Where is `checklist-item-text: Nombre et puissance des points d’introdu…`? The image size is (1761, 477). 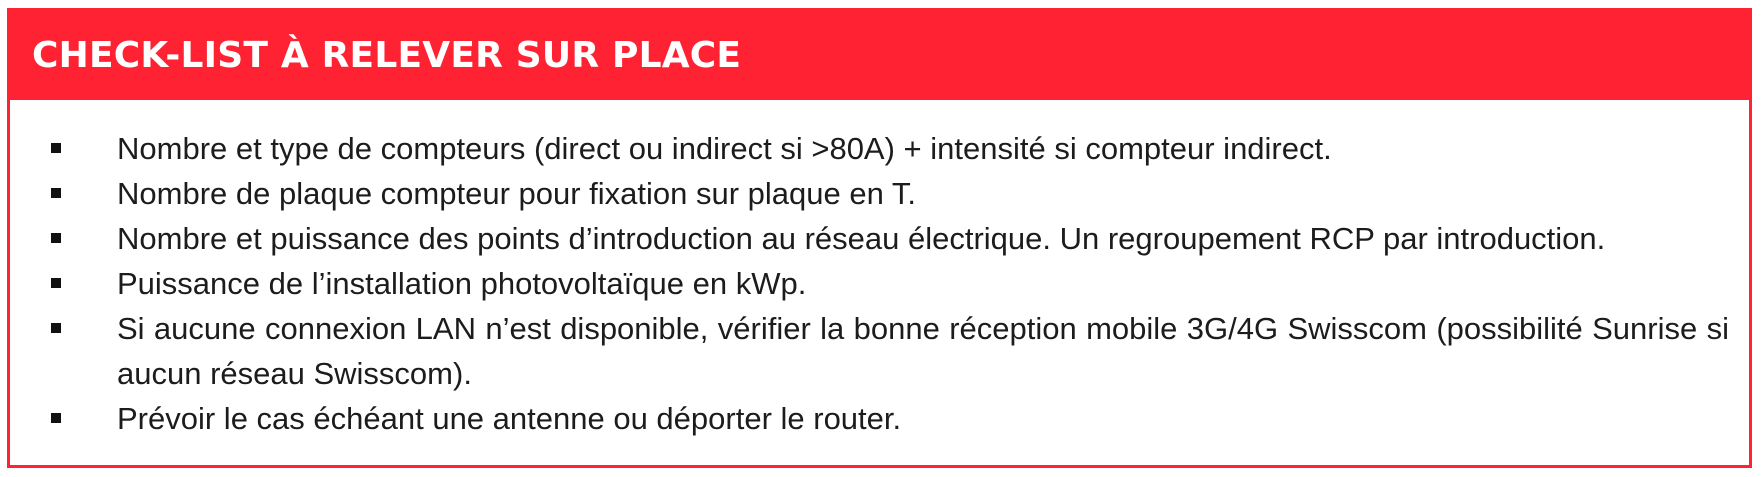
checklist-item-text: Nombre et puissance des points d’introdu… is located at coordinates (861, 238).